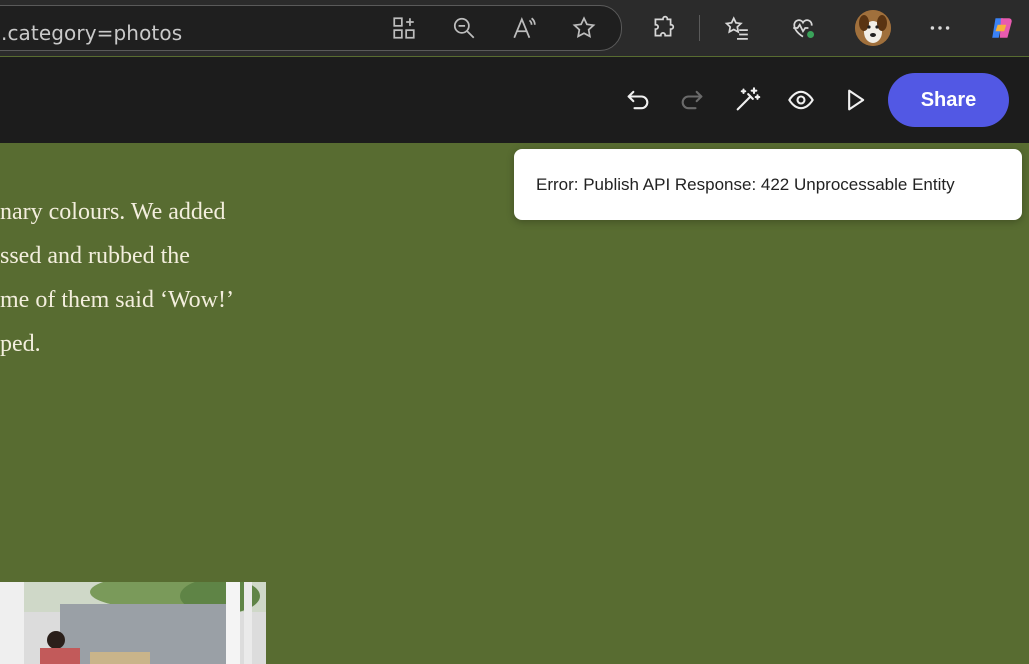 This screenshot has width=1029, height=664. I want to click on favorites-list-icon, so click(737, 28).